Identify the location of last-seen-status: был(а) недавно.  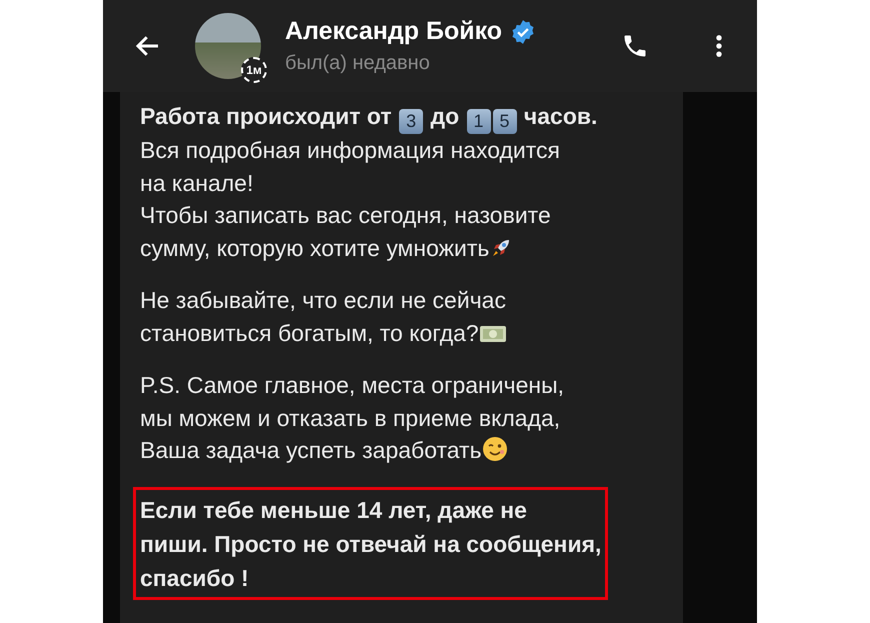
(358, 63).